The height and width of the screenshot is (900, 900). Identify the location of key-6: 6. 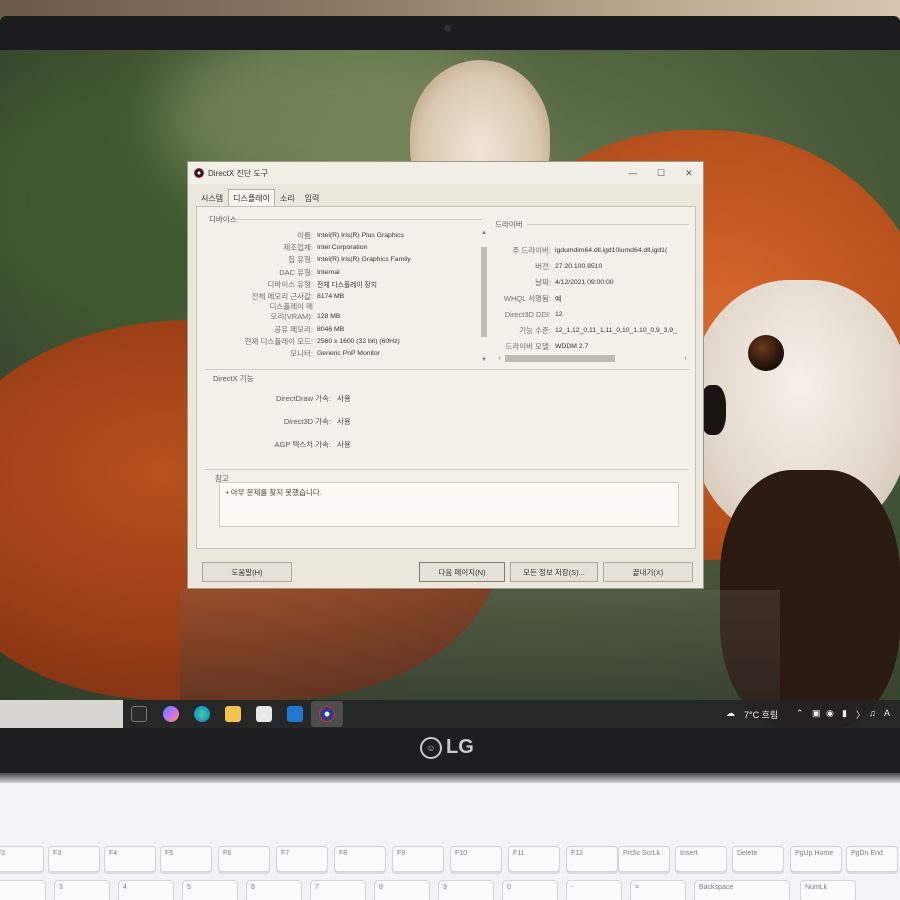
(274, 890).